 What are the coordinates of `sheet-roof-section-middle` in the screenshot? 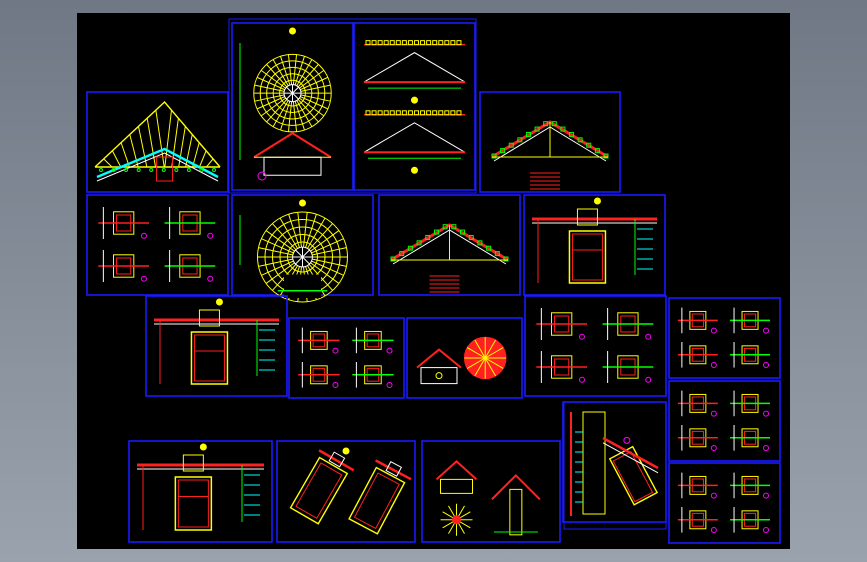 It's located at (449, 245).